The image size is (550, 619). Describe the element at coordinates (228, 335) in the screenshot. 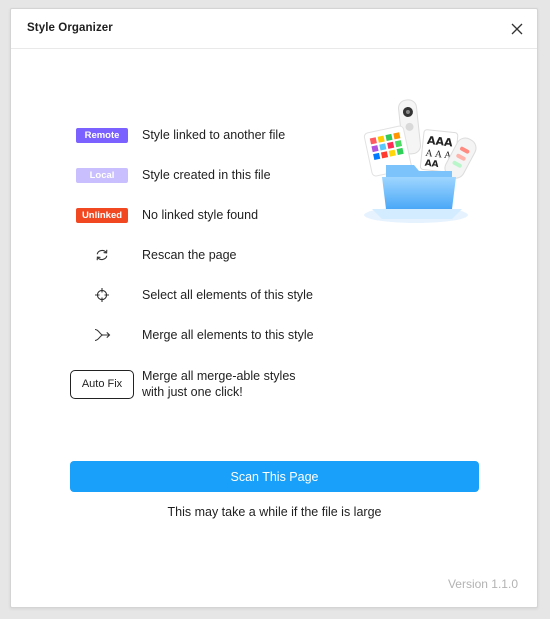

I see `merge-description: Merge all elements to this style` at that location.